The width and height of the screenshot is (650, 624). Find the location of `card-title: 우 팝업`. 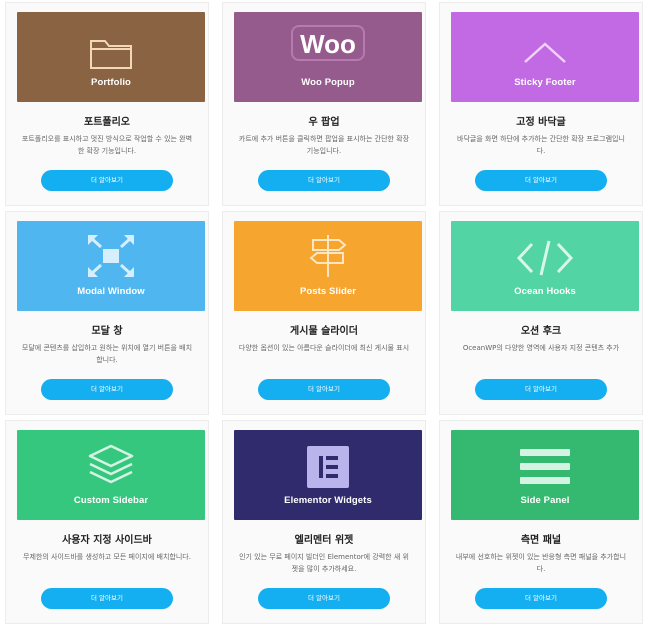

card-title: 우 팝업 is located at coordinates (324, 122).